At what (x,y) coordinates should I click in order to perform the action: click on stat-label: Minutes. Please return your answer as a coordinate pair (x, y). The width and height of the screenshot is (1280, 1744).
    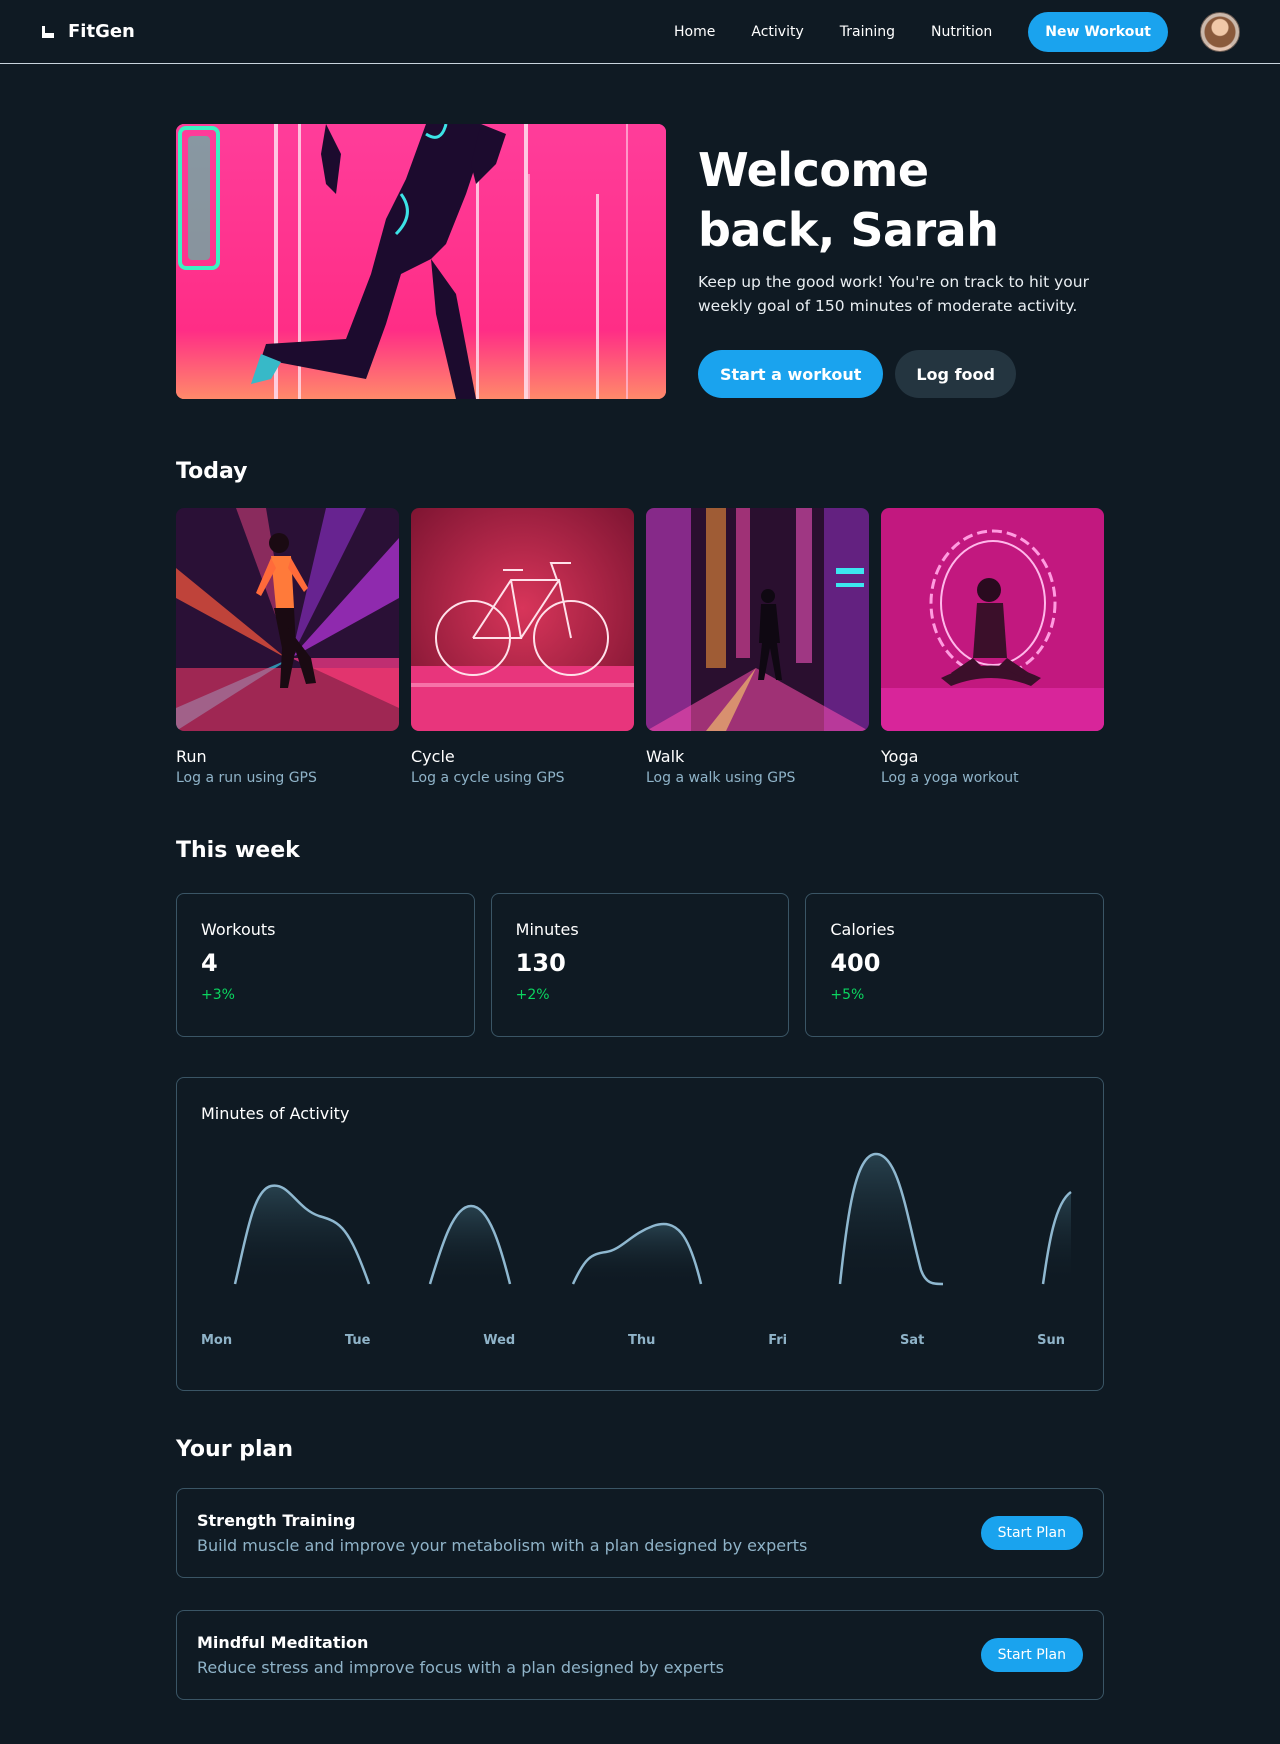
    Looking at the image, I should click on (547, 929).